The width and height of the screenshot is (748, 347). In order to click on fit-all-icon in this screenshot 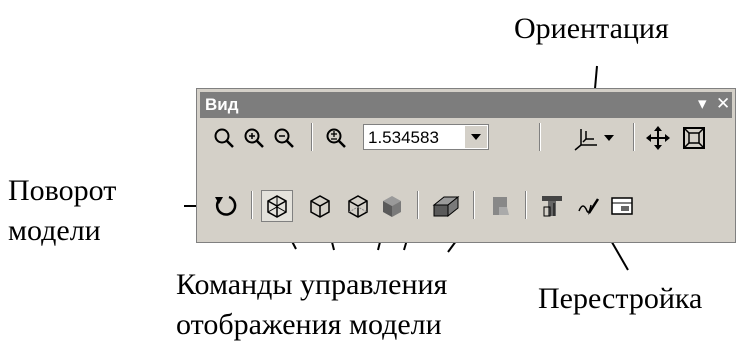, I will do `click(694, 138)`.